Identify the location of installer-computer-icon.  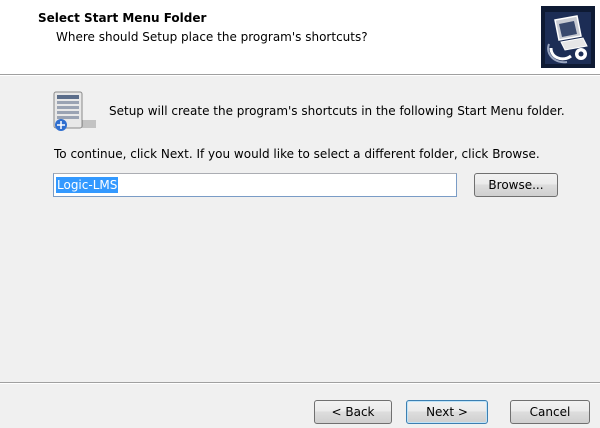
(568, 37).